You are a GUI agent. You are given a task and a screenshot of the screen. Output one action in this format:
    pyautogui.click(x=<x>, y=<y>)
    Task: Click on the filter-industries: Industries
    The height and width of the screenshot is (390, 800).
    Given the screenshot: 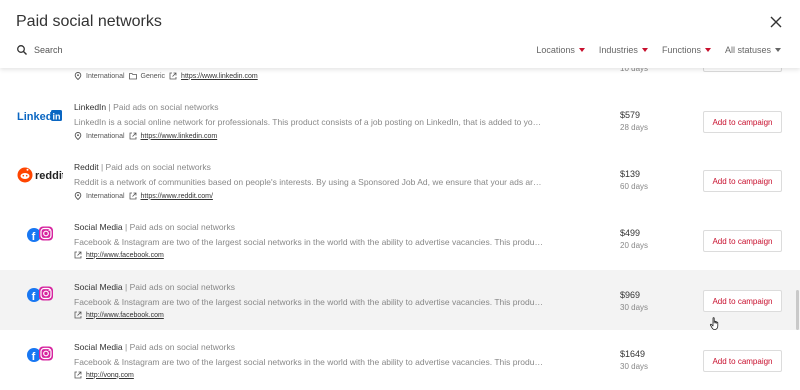 What is the action you would take?
    pyautogui.click(x=623, y=50)
    